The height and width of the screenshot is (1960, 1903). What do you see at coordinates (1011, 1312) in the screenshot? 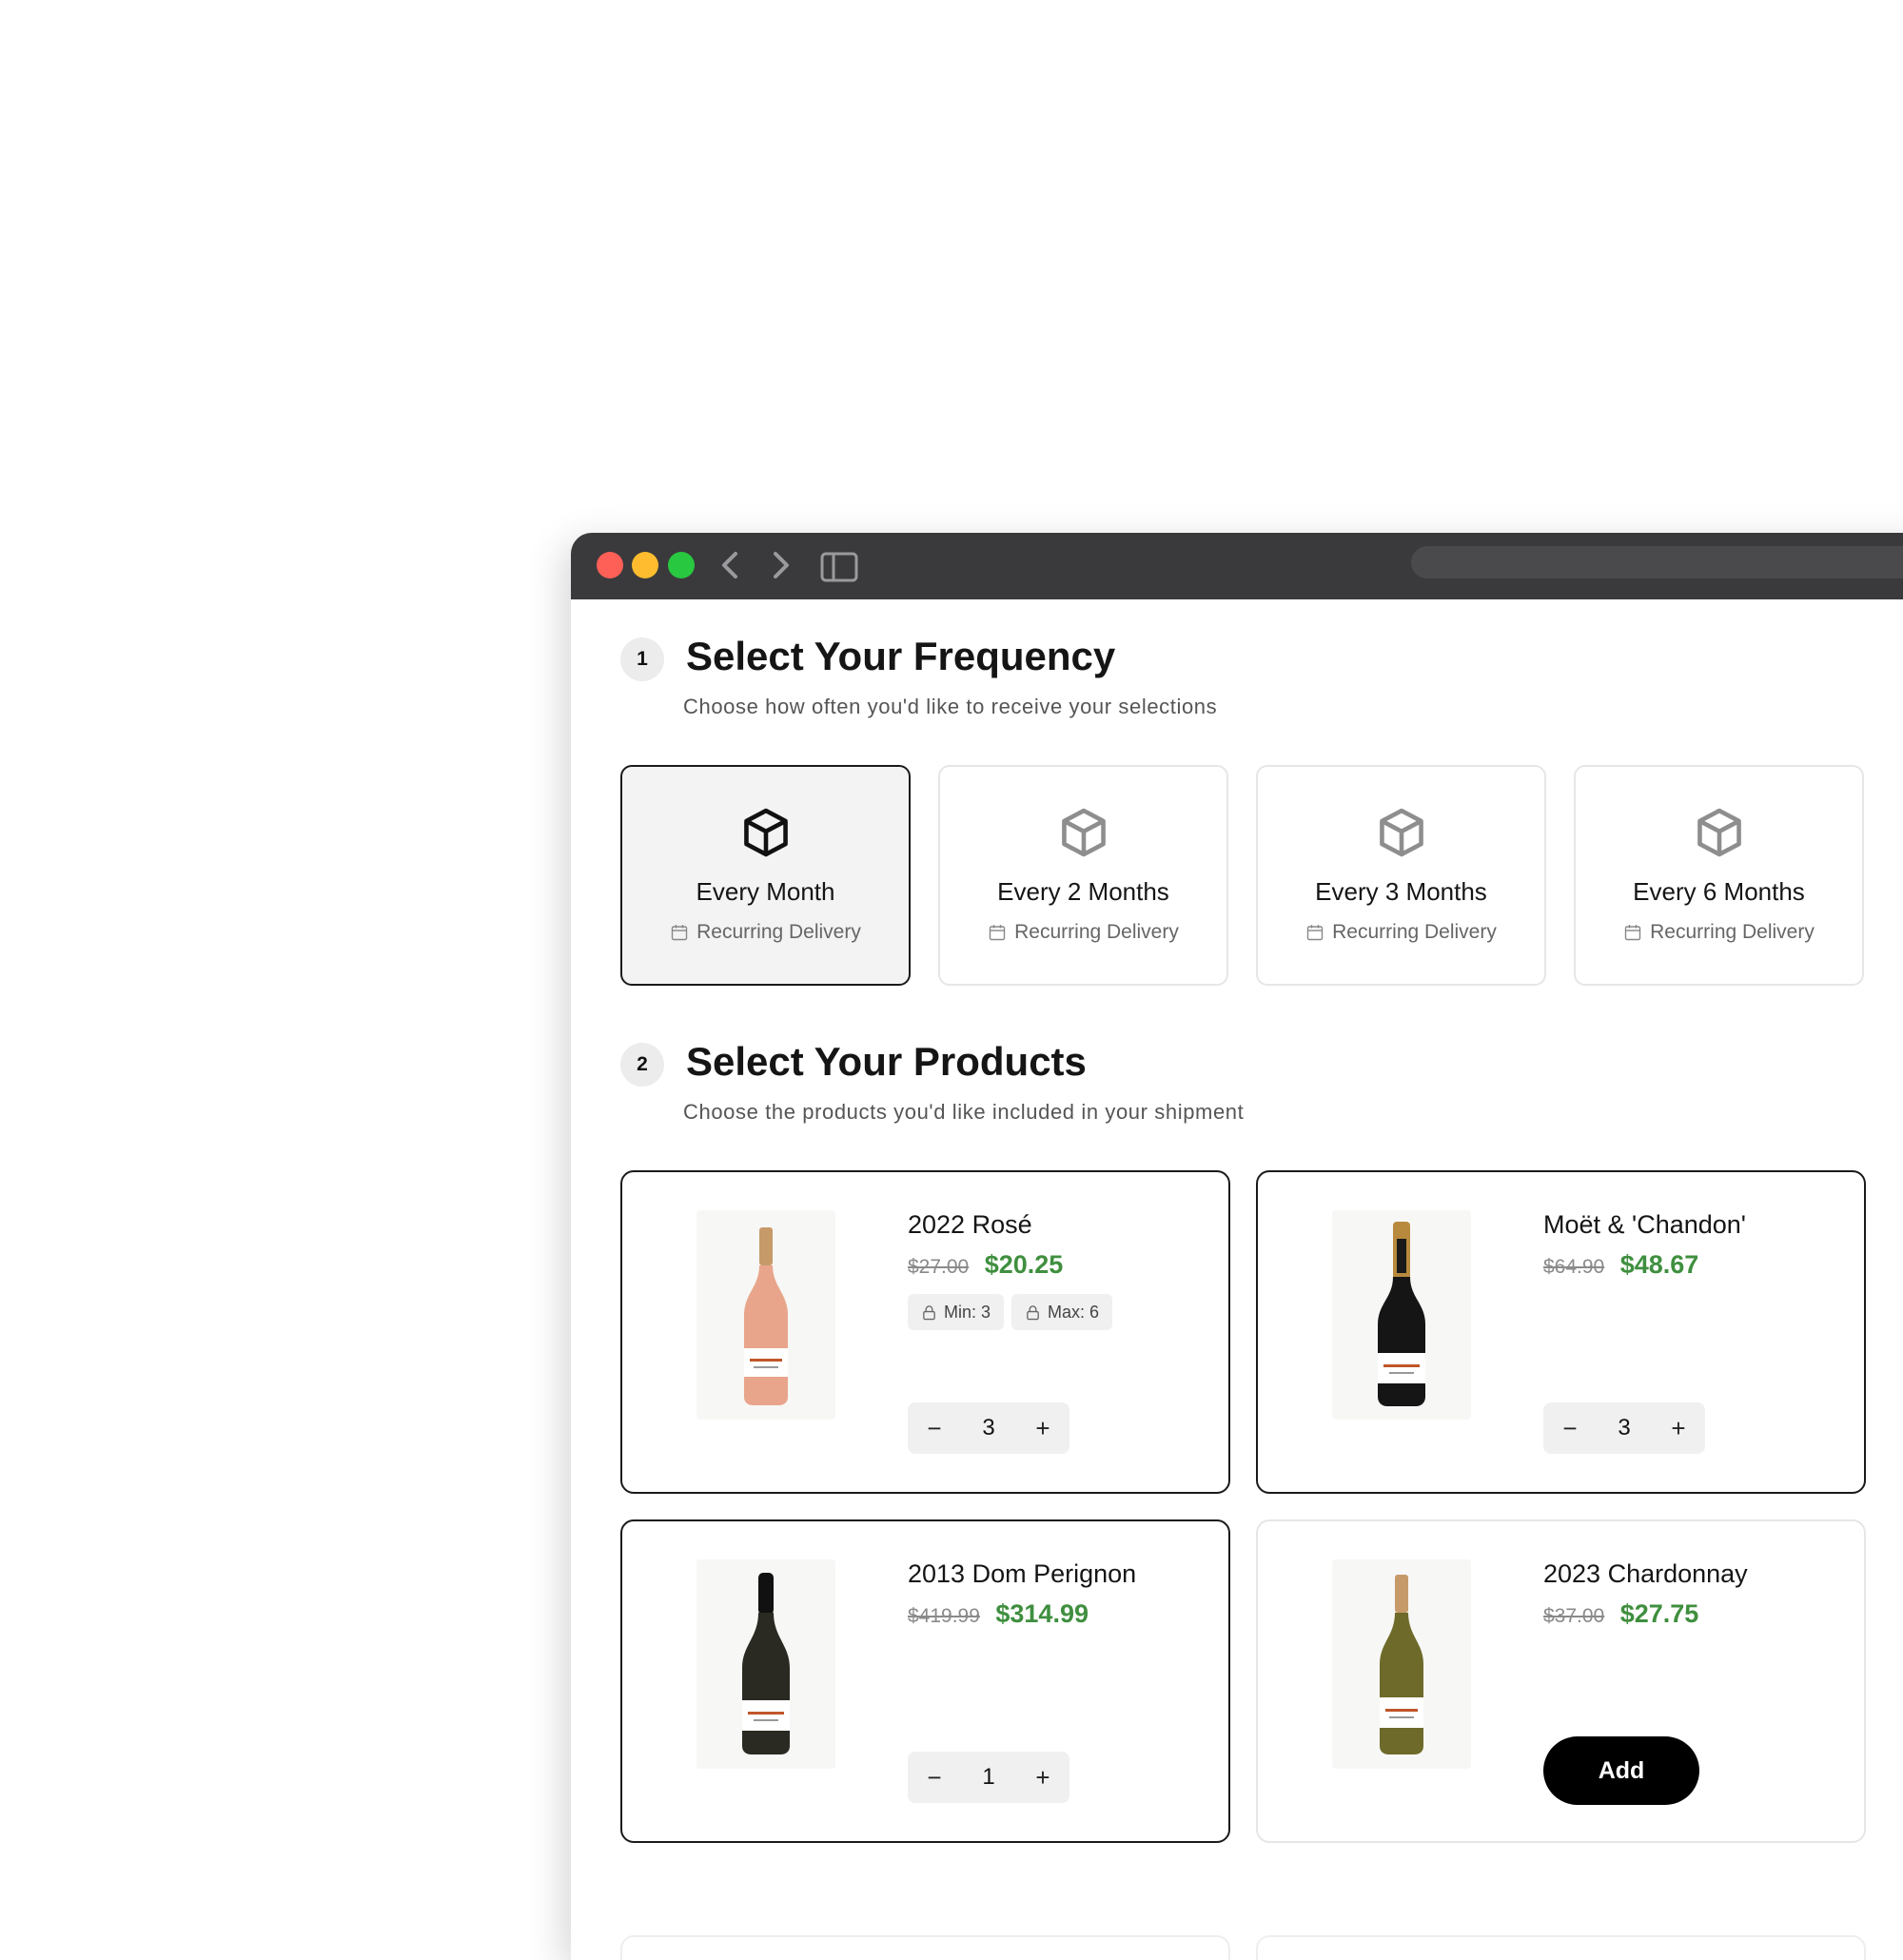
I see `quantity-limits: Min: 3 Max: 6` at bounding box center [1011, 1312].